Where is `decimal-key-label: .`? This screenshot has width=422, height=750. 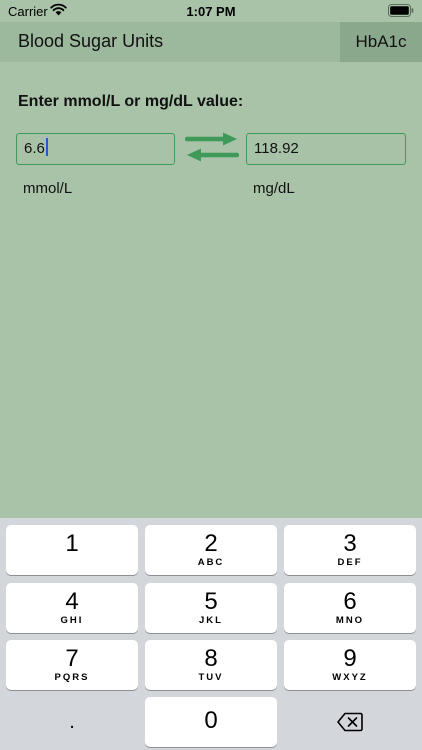 decimal-key-label: . is located at coordinates (72, 722).